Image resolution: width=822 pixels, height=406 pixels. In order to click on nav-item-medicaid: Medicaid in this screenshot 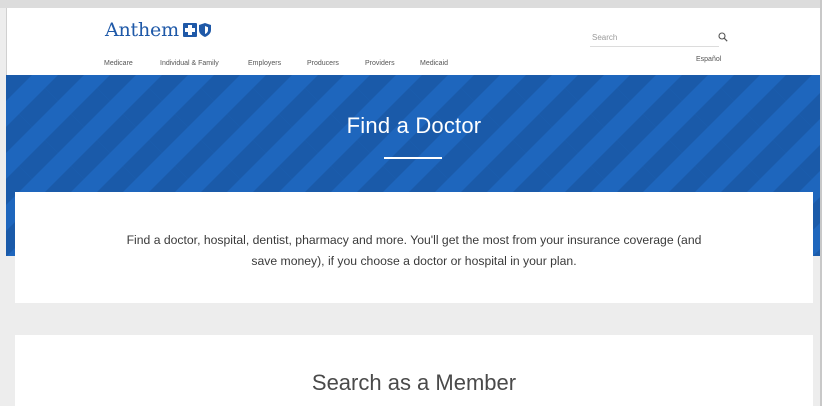, I will do `click(434, 63)`.